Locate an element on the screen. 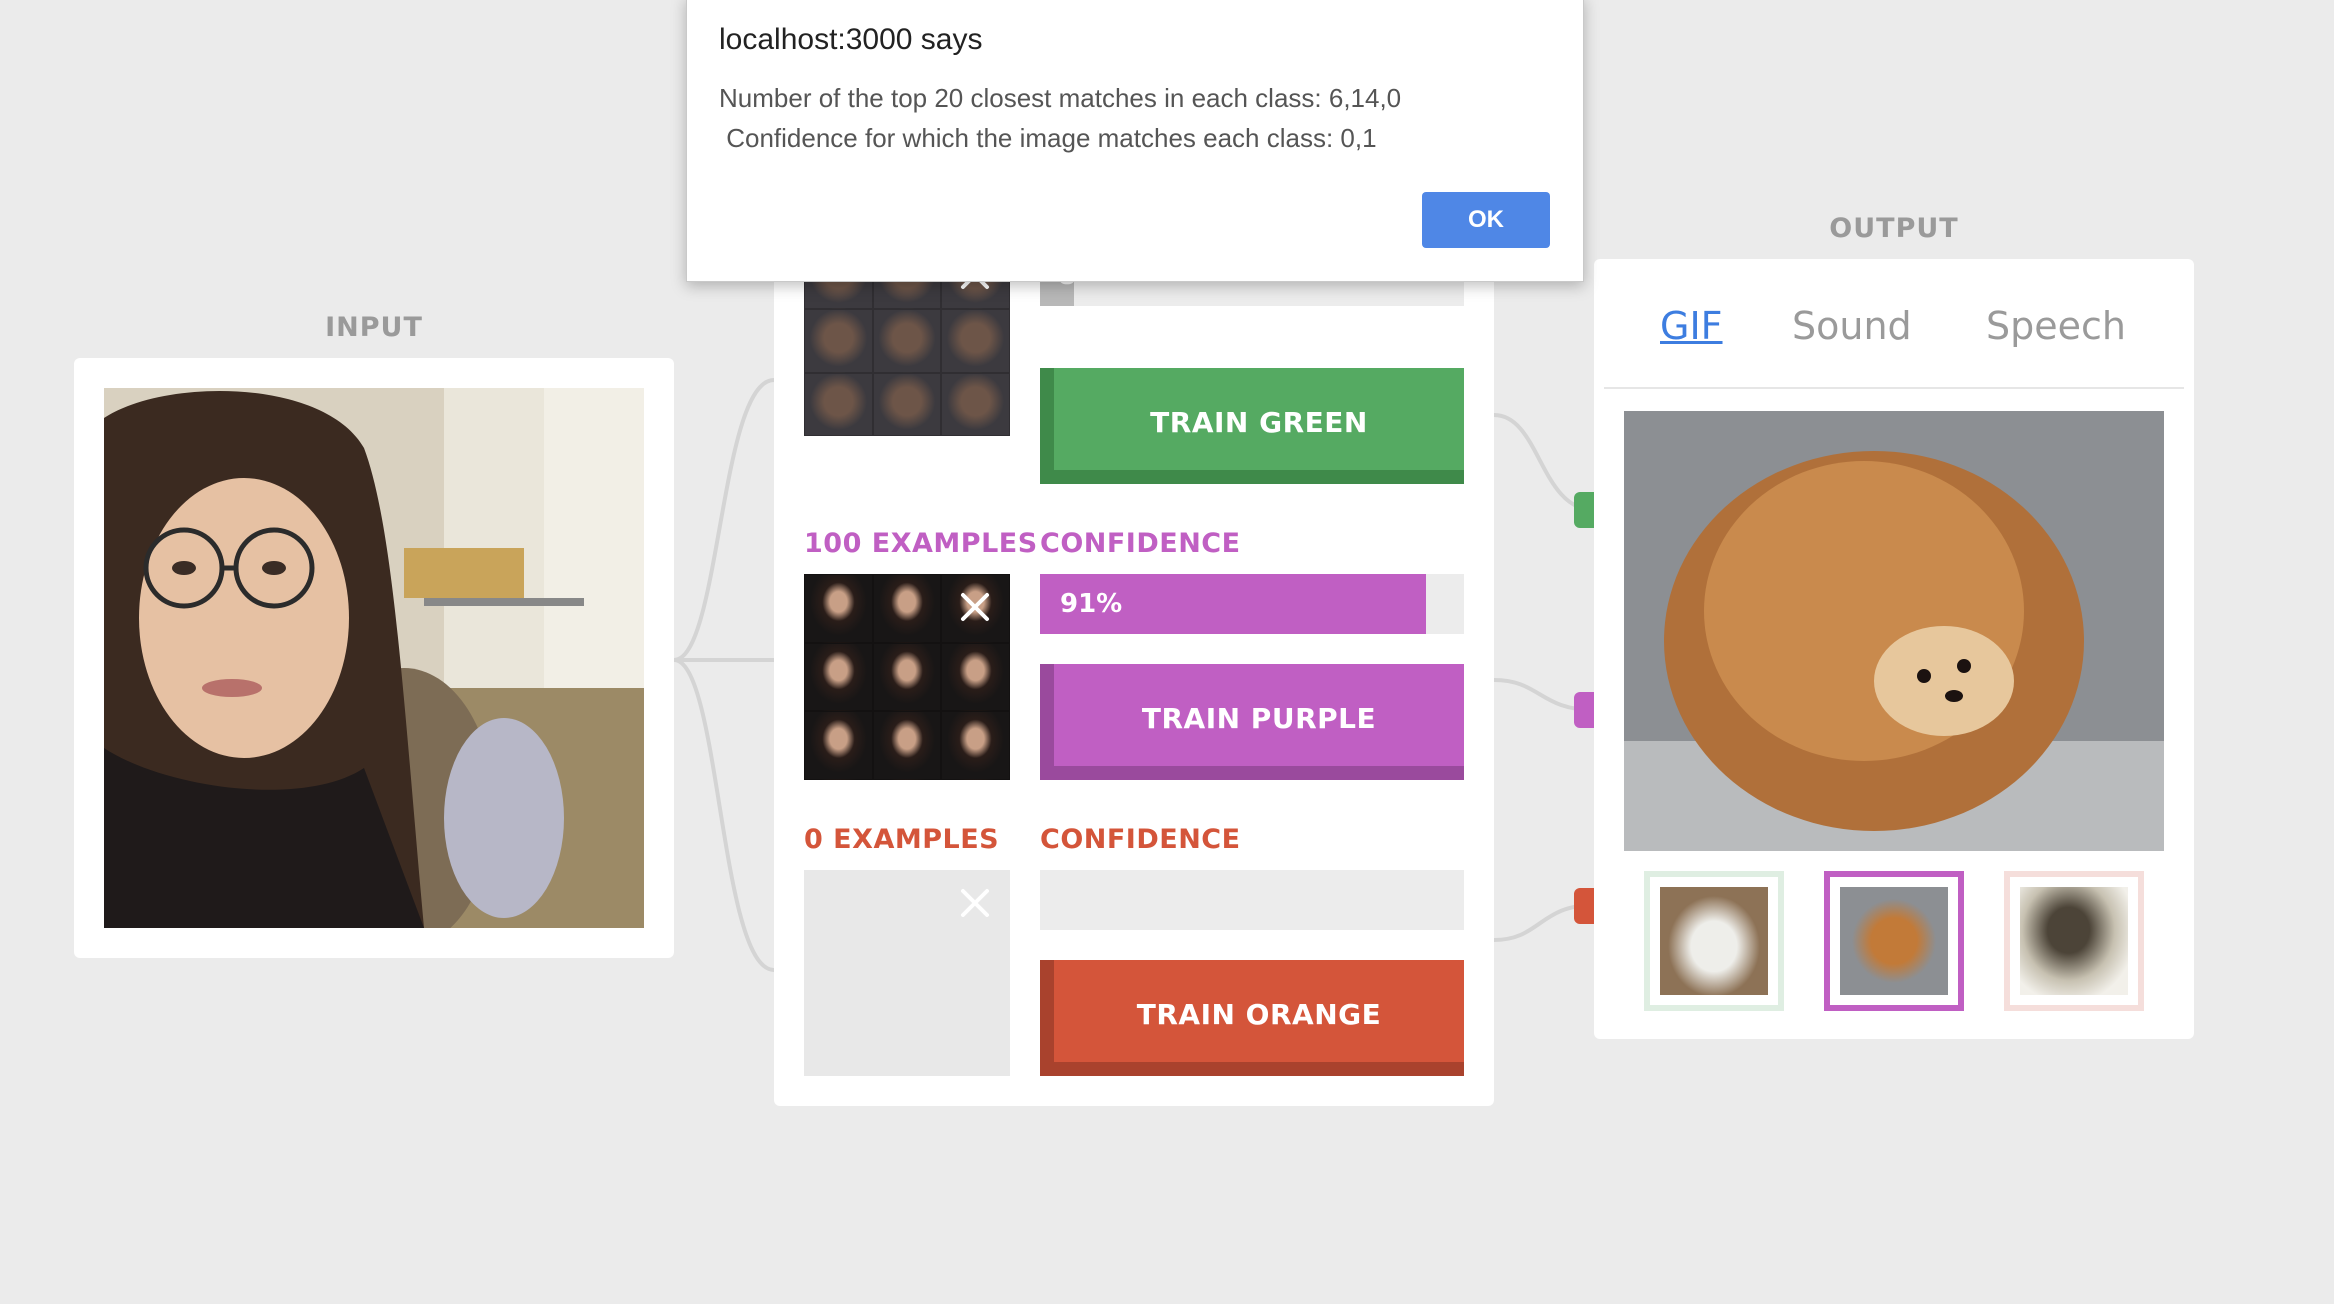  purple-output-tab is located at coordinates (1584, 710).